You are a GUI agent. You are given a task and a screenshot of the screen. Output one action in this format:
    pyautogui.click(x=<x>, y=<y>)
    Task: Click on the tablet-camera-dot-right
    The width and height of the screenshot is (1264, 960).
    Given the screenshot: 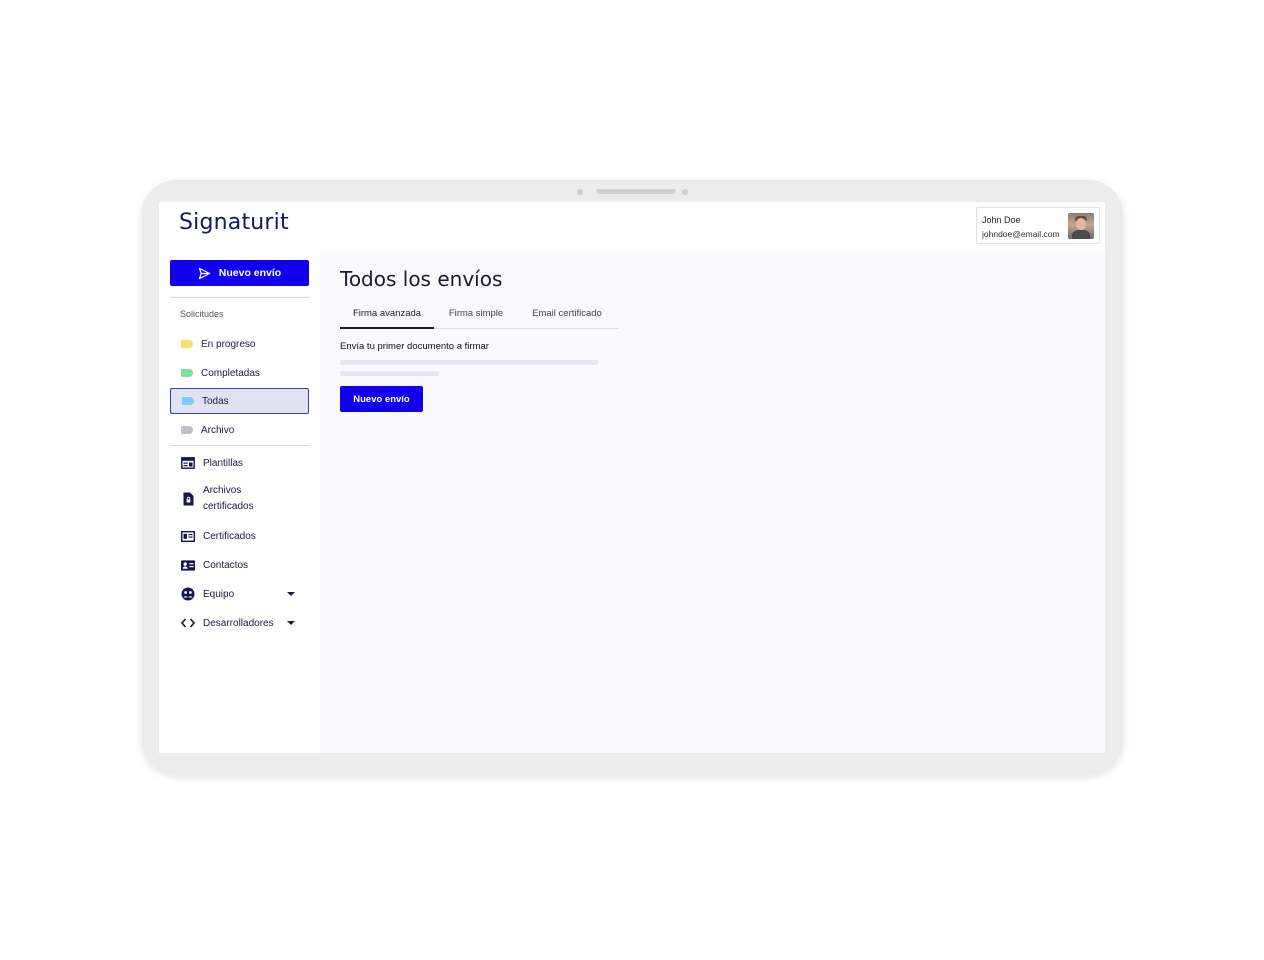 What is the action you would take?
    pyautogui.click(x=685, y=192)
    